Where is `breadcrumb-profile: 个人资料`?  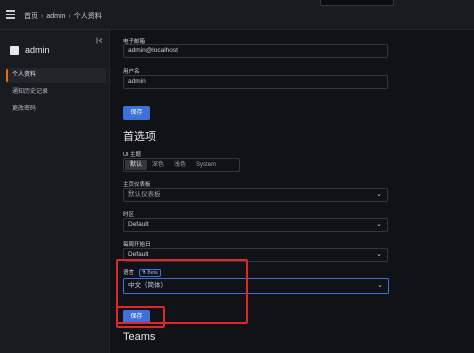 breadcrumb-profile: 个人资料 is located at coordinates (87, 16).